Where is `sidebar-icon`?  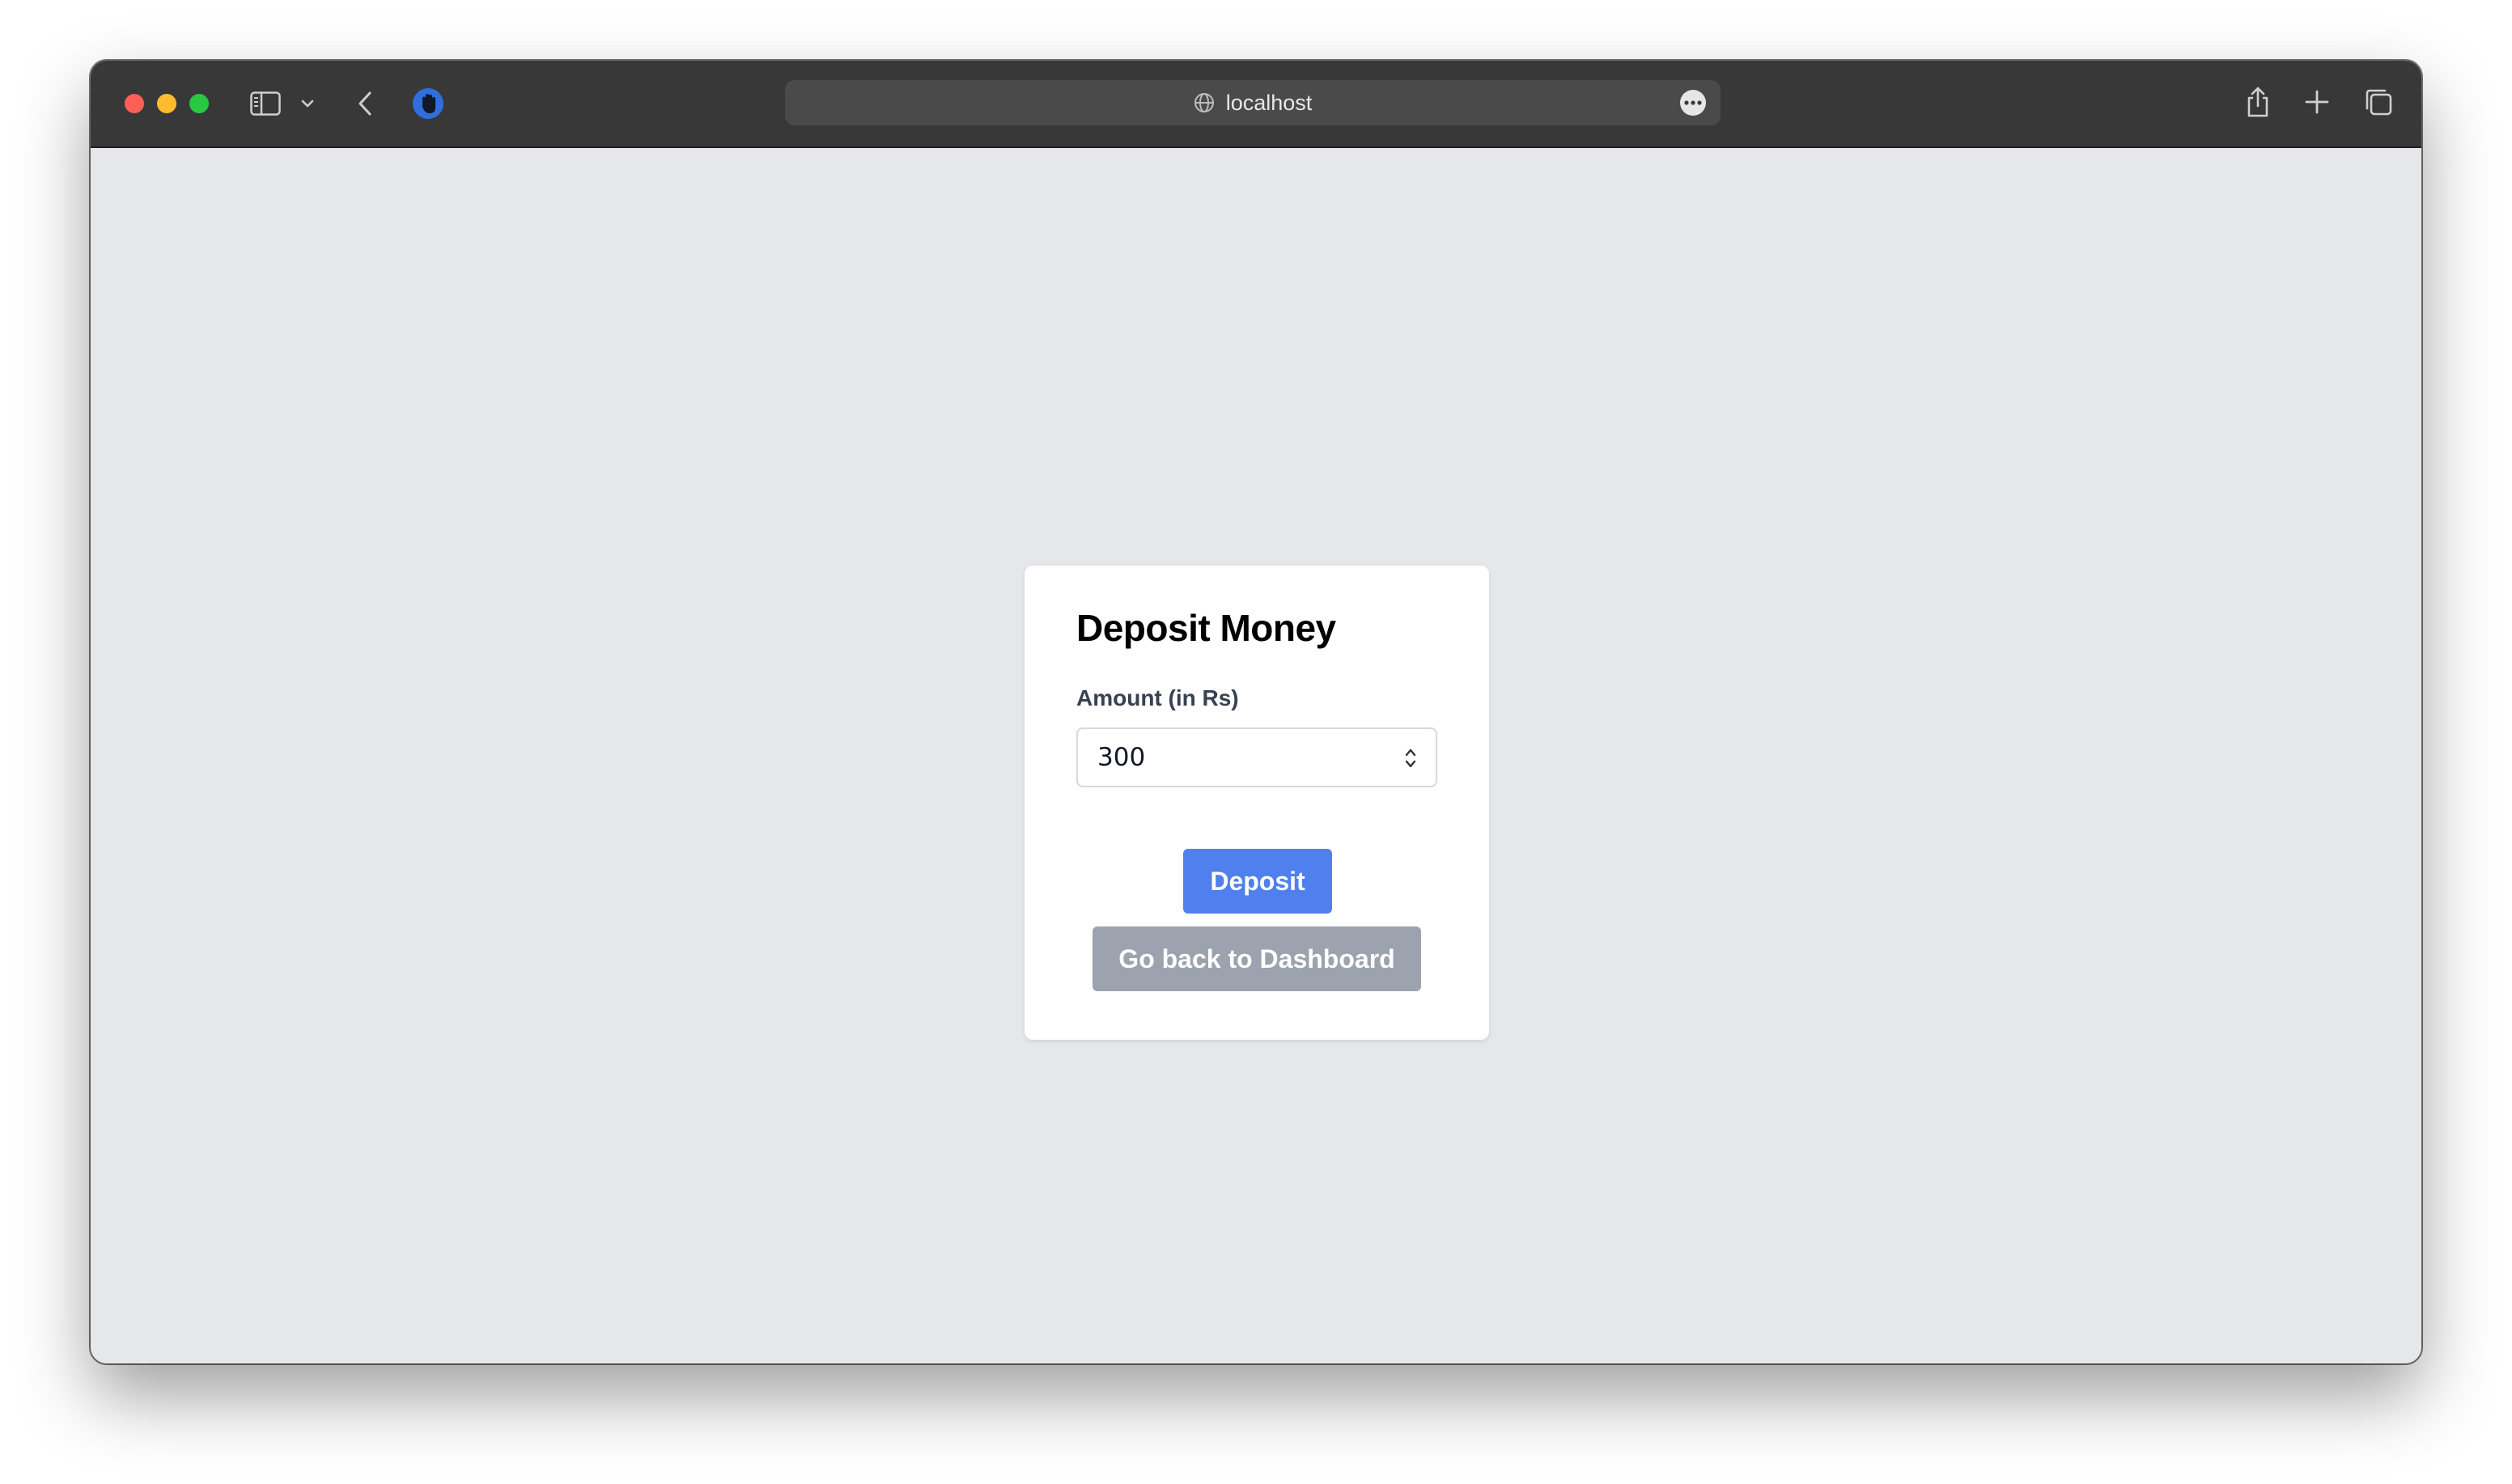
sidebar-icon is located at coordinates (265, 104).